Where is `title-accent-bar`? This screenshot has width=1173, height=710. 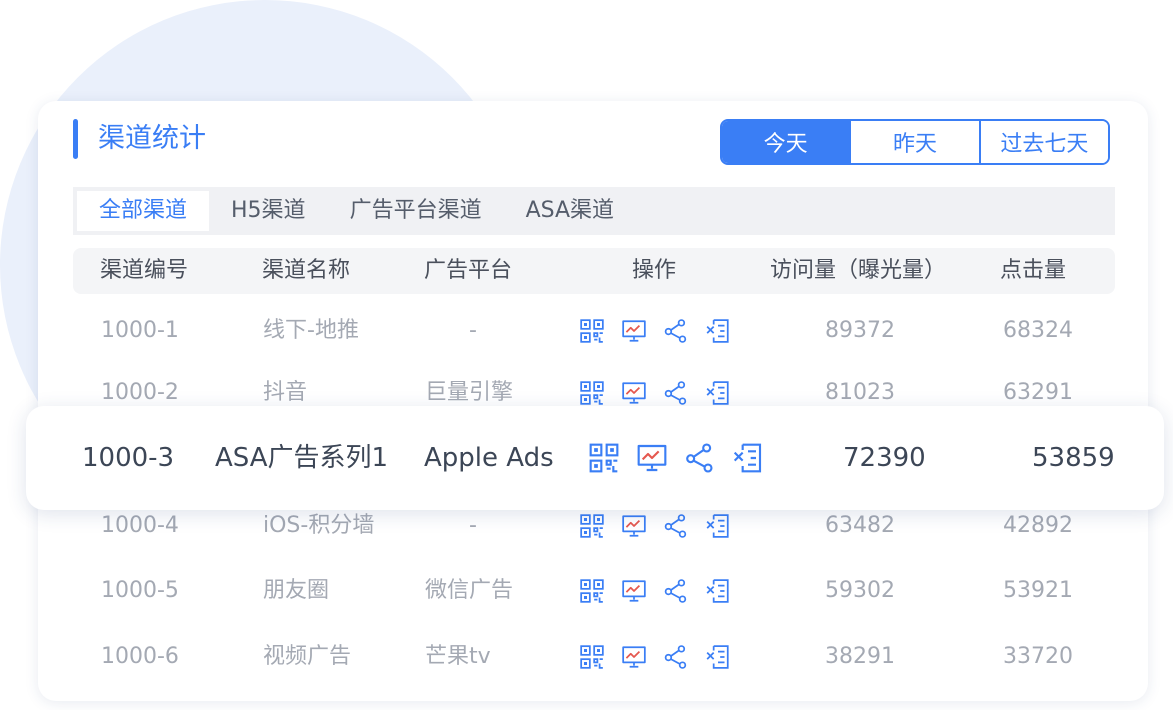 title-accent-bar is located at coordinates (75, 139).